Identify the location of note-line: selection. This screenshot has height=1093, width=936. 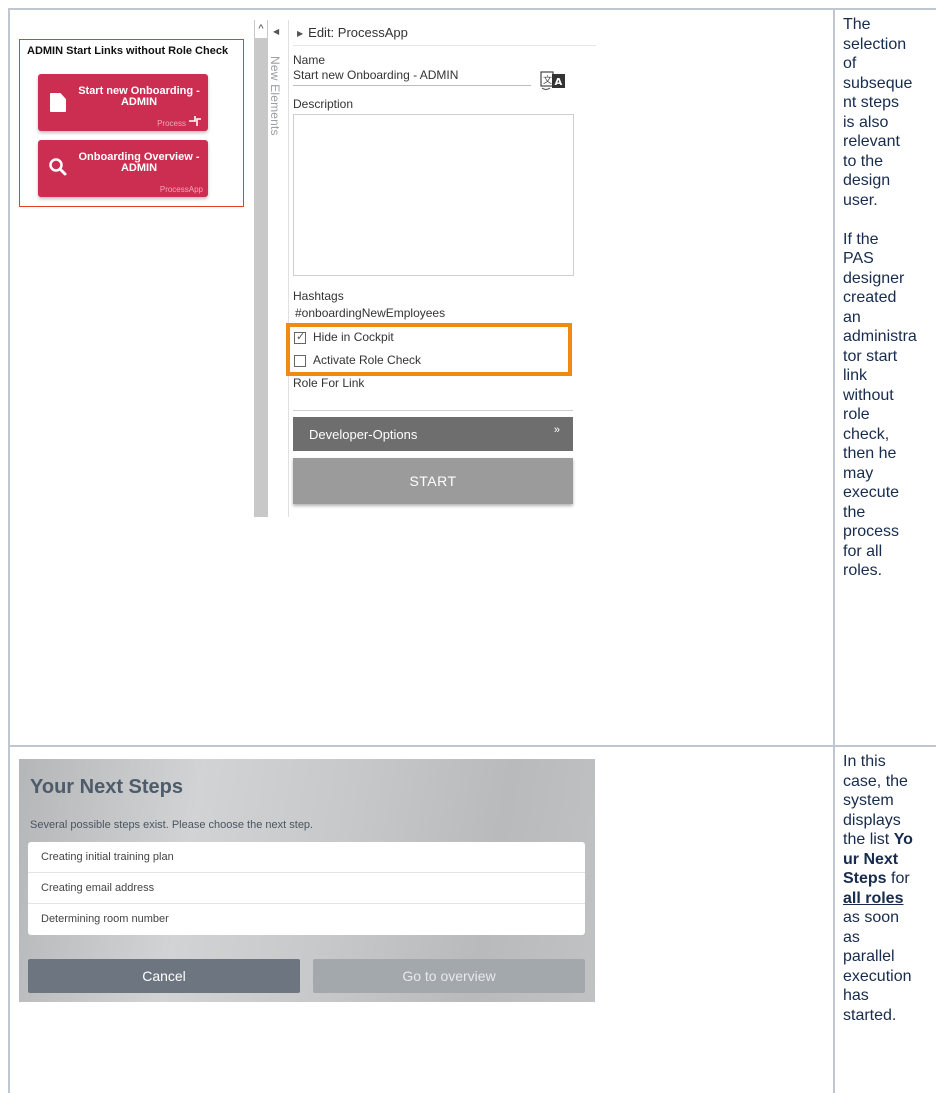
(875, 44).